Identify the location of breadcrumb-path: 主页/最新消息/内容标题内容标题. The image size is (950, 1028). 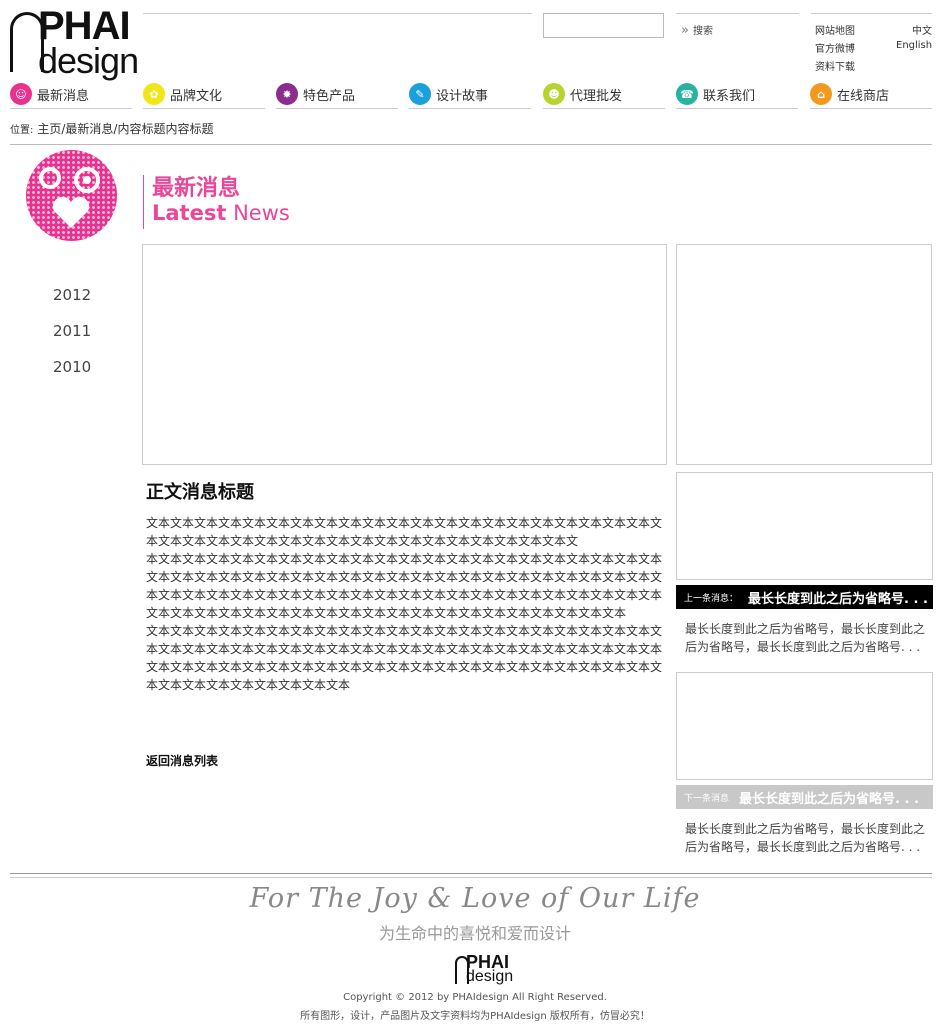
(125, 129).